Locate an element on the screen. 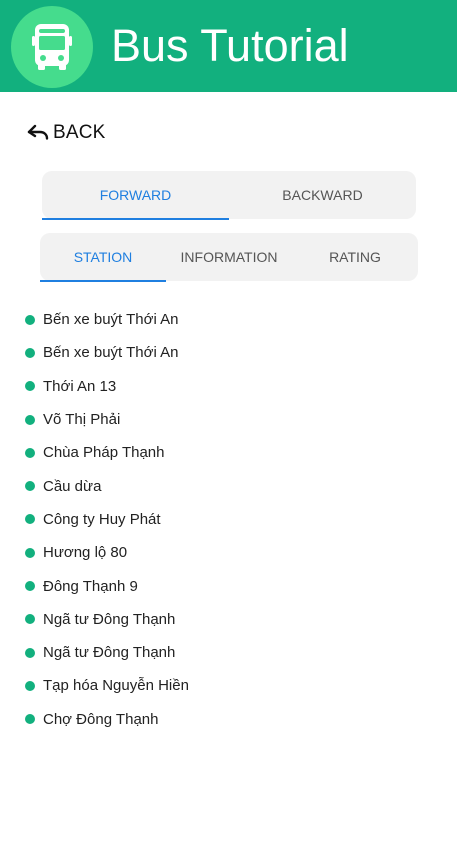 This screenshot has width=457, height=864. list-item: Đông Thạnh 9 is located at coordinates (235, 585).